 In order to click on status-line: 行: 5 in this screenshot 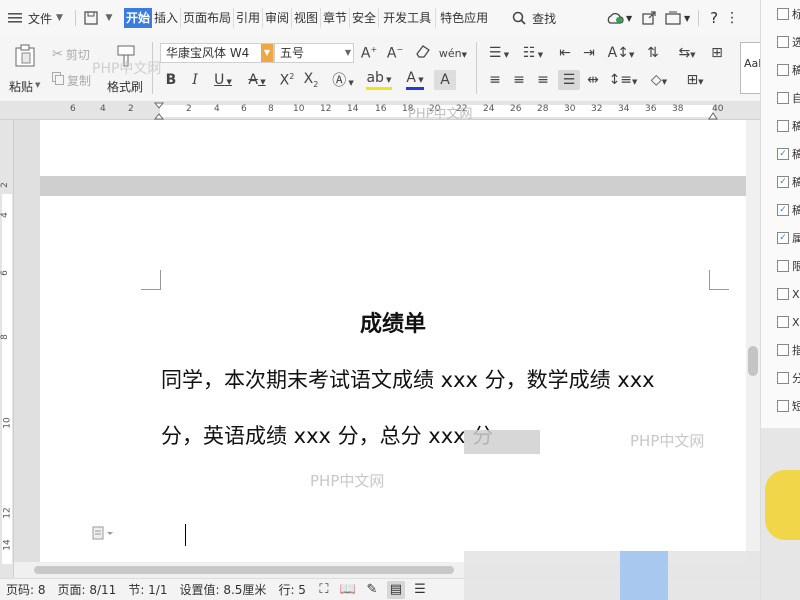, I will do `click(292, 589)`.